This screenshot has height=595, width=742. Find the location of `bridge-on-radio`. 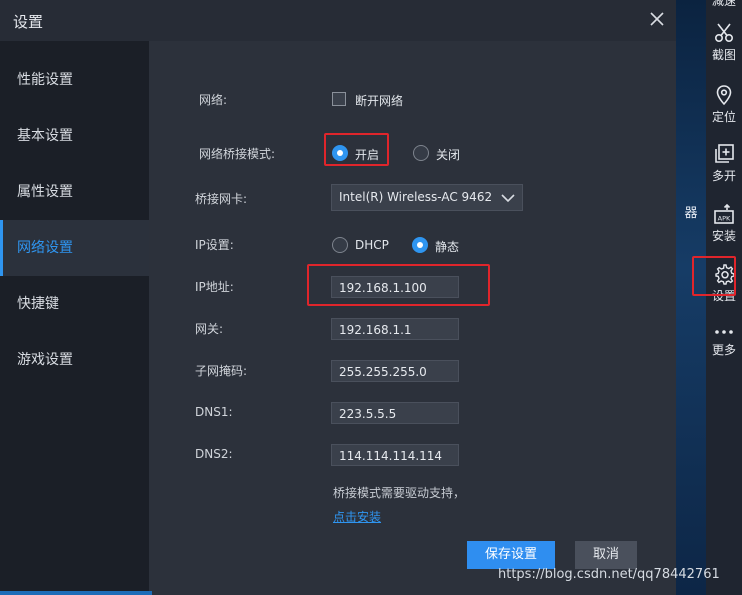

bridge-on-radio is located at coordinates (340, 153).